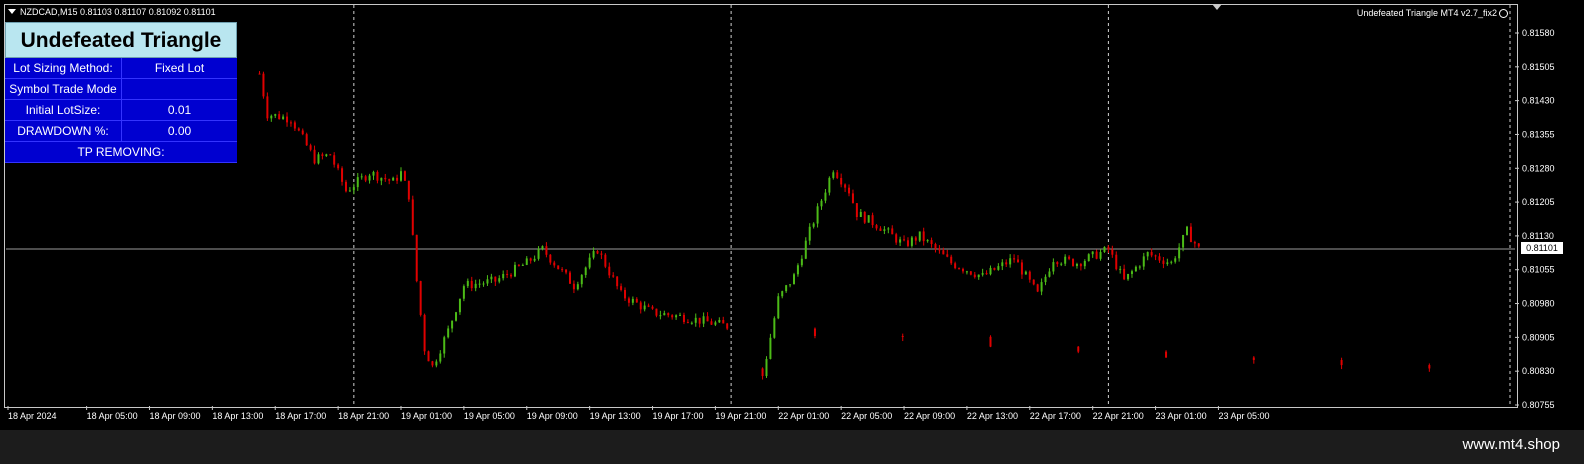 The image size is (1584, 464). What do you see at coordinates (1538, 304) in the screenshot?
I see `y-tick-label: 0.80980` at bounding box center [1538, 304].